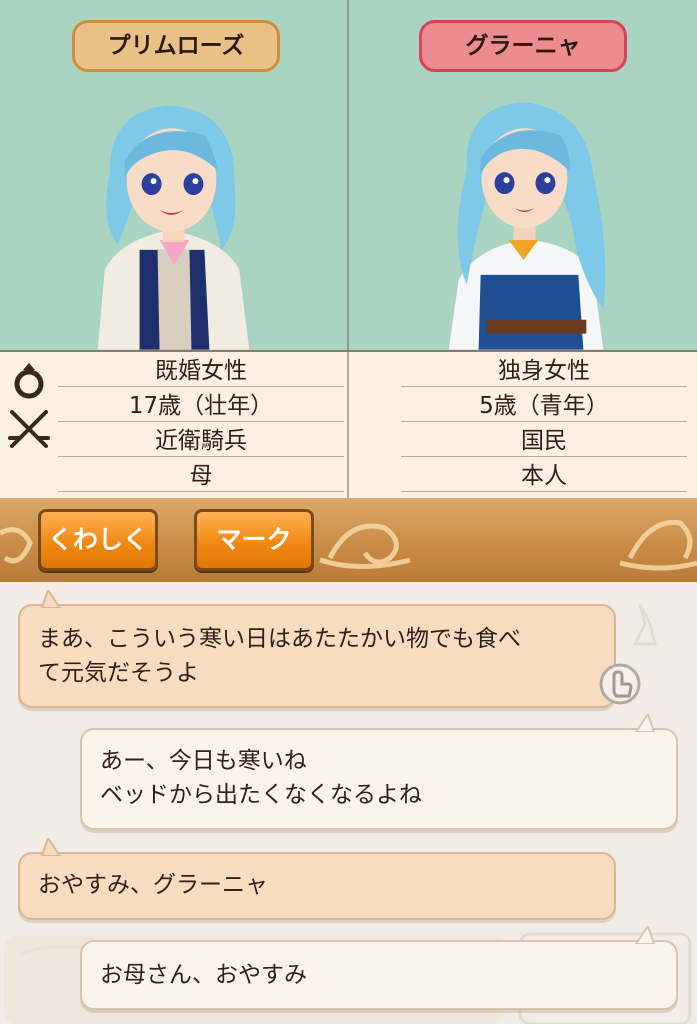 This screenshot has height=1024, width=697. What do you see at coordinates (203, 975) in the screenshot?
I see `chat-line: お母さん、おやすみ` at bounding box center [203, 975].